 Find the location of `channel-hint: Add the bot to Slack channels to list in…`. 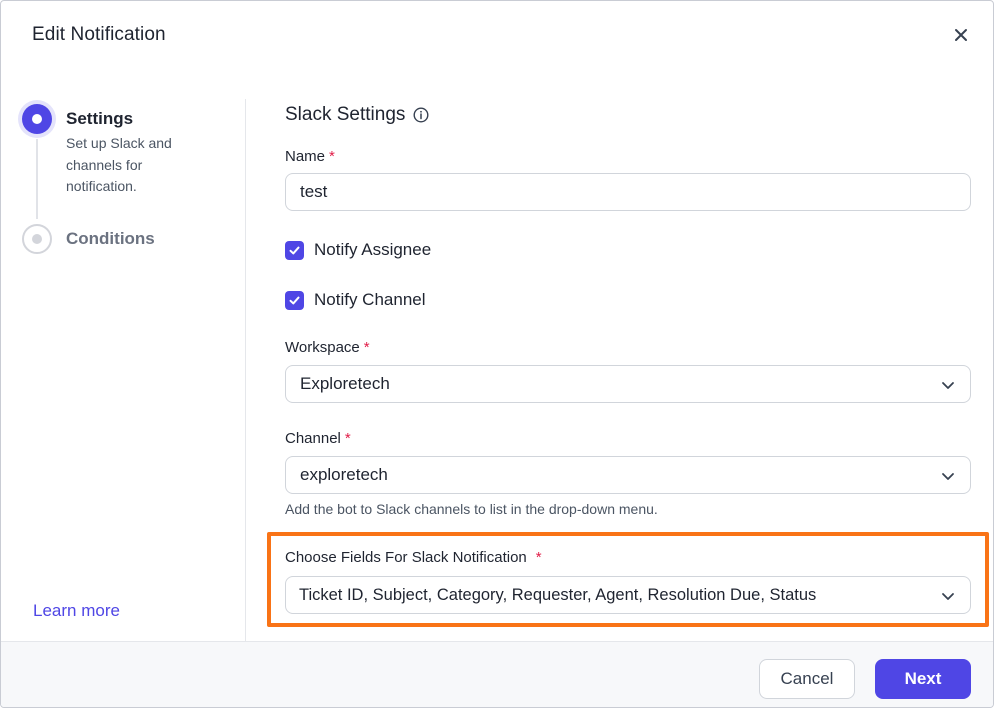

channel-hint: Add the bot to Slack channels to list in… is located at coordinates (471, 509).